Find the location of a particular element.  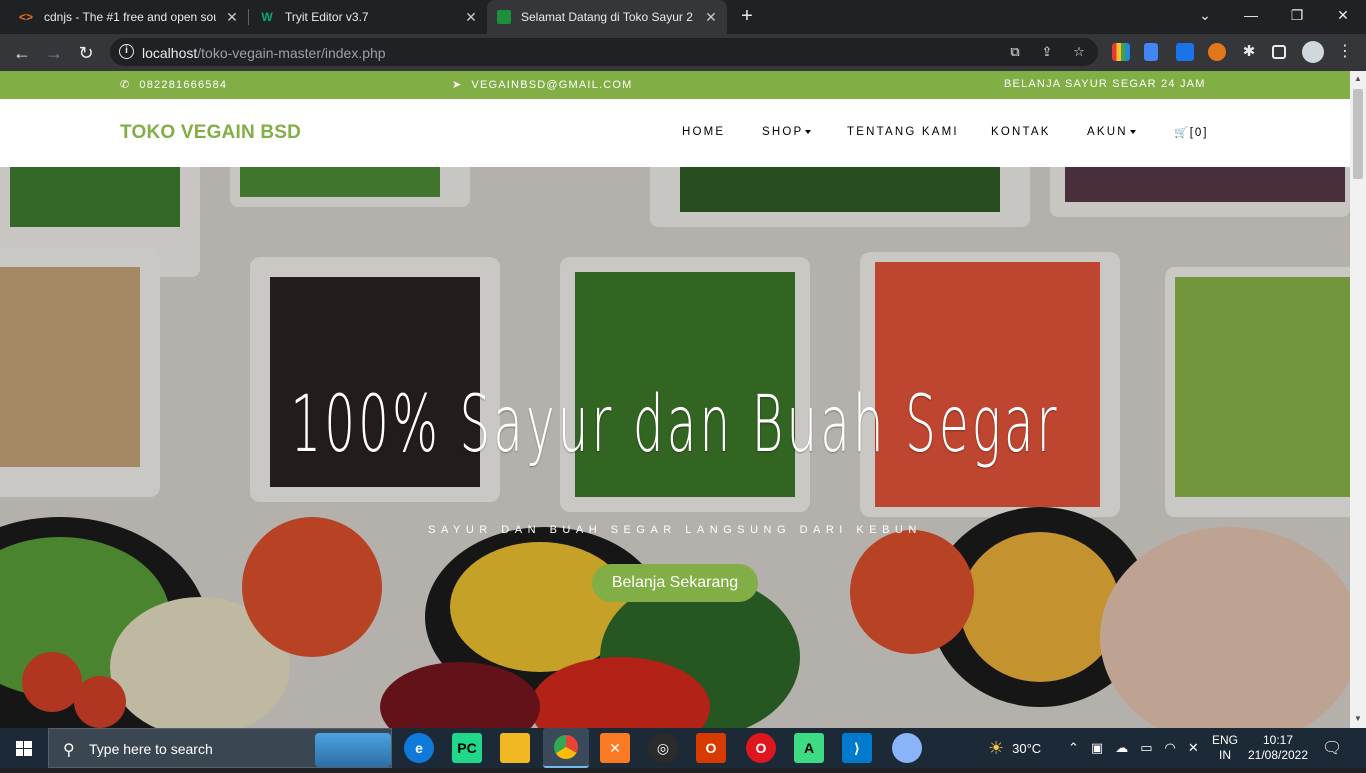

metamask-fox-icon is located at coordinates (1217, 52).